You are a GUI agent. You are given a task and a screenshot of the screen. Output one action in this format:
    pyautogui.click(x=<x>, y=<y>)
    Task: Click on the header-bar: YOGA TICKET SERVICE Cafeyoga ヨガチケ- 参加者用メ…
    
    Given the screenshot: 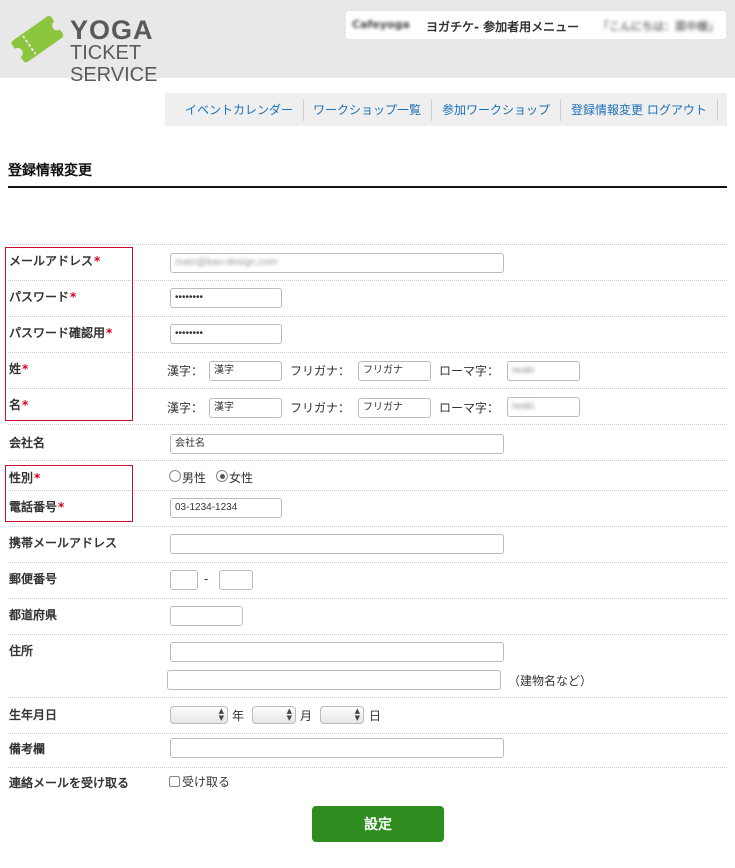 What is the action you would take?
    pyautogui.click(x=367, y=43)
    